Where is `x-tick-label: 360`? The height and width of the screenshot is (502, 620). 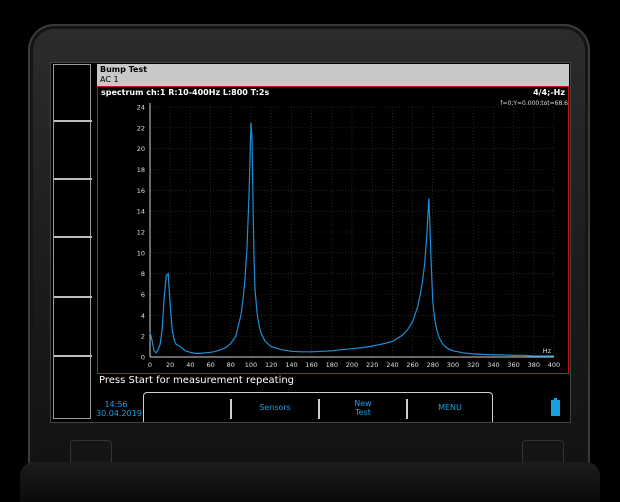 x-tick-label: 360 is located at coordinates (513, 365).